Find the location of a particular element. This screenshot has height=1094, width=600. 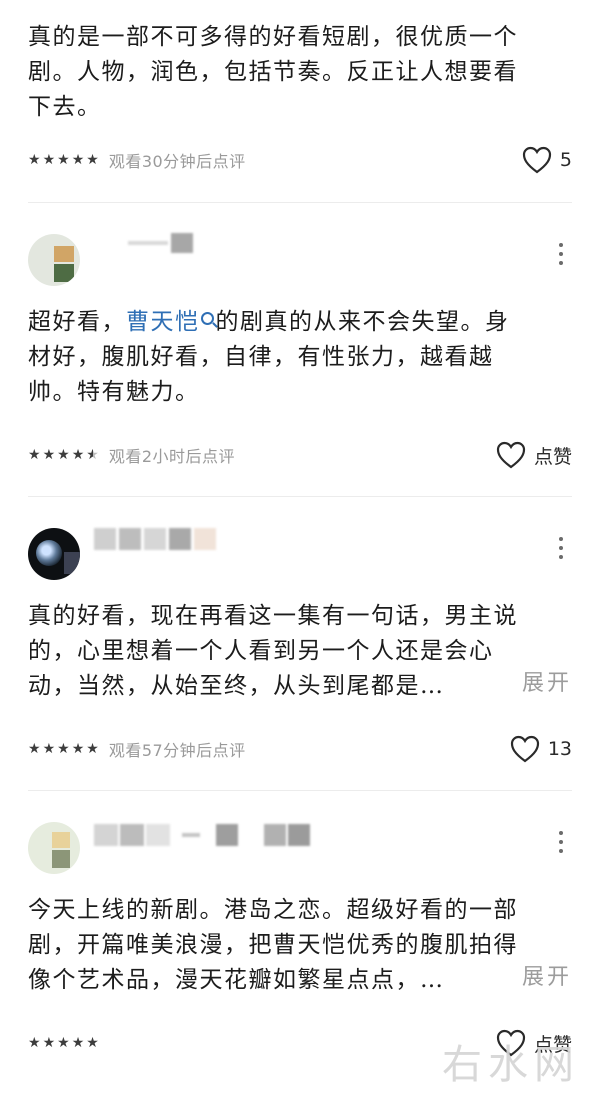

like-count: 13 is located at coordinates (559, 749).